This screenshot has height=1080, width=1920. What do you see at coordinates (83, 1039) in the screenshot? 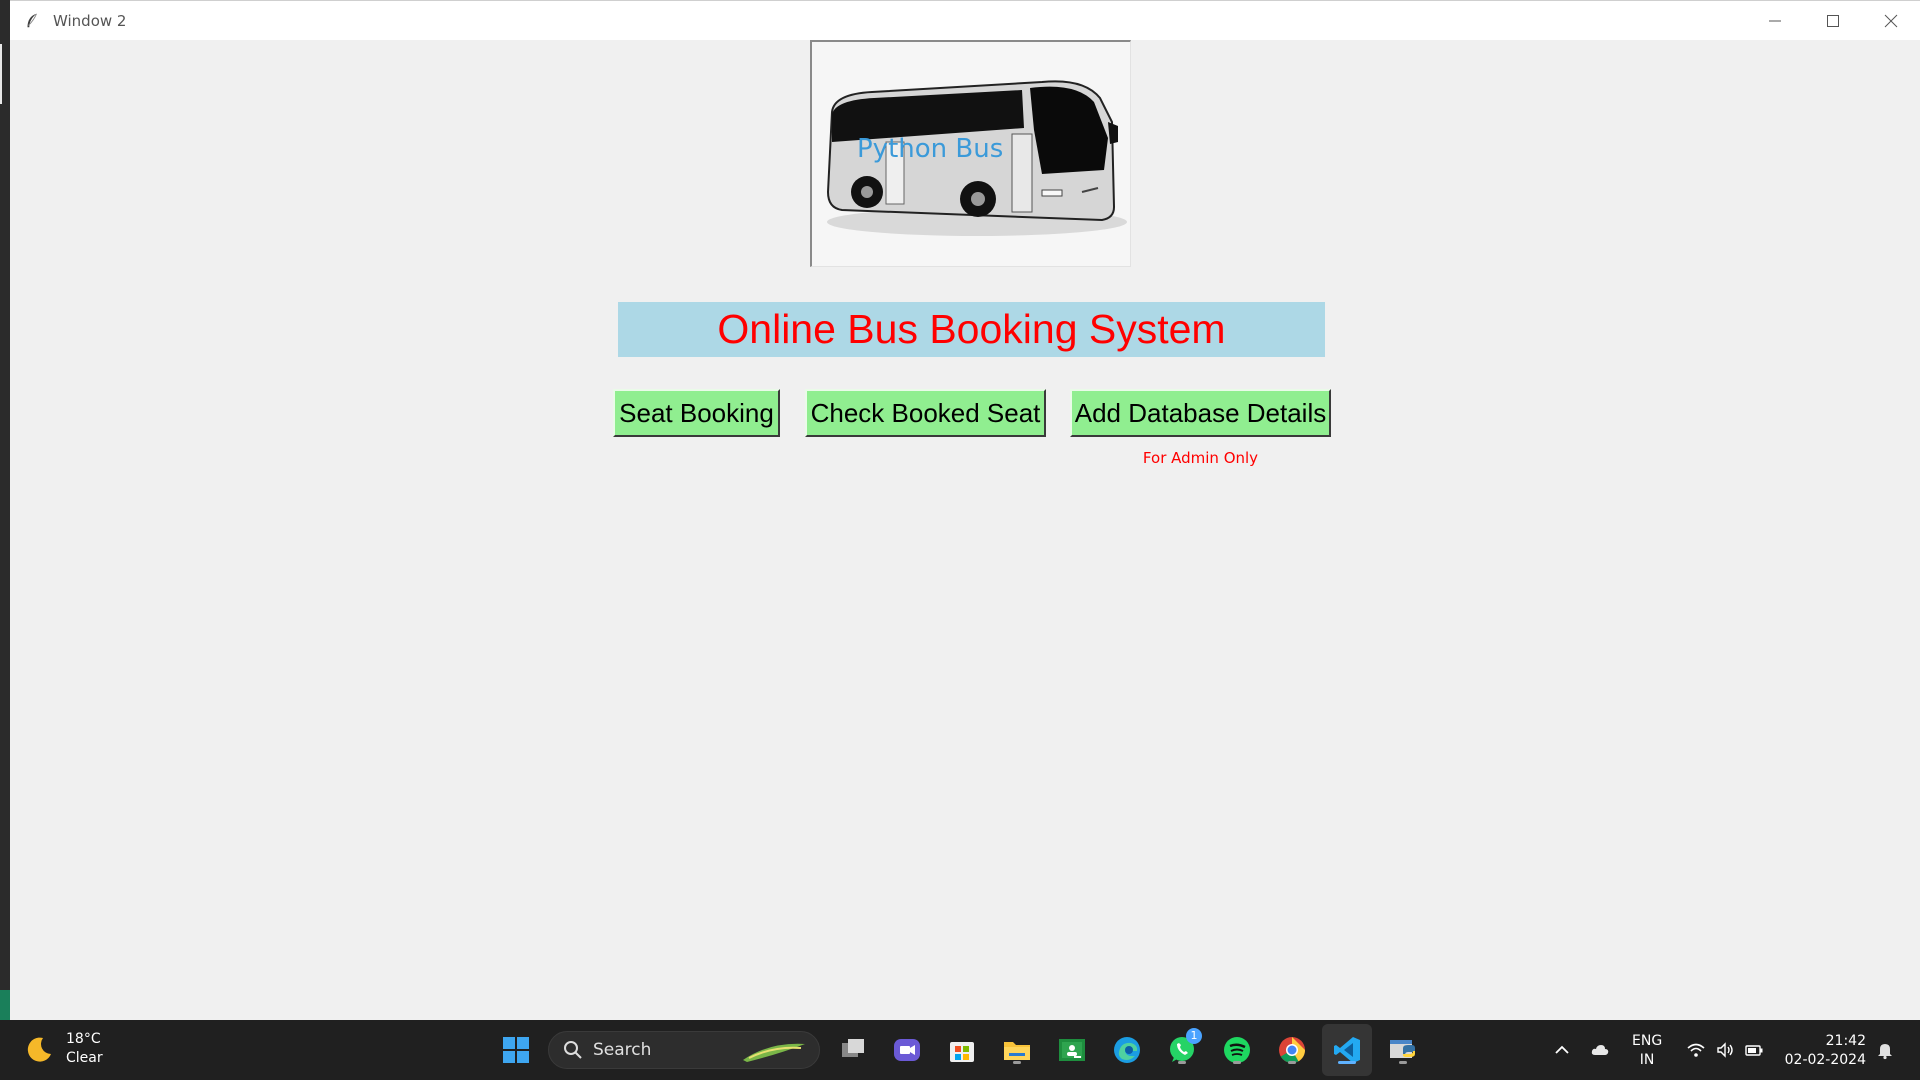
I see `weather-temperature: 18°C` at bounding box center [83, 1039].